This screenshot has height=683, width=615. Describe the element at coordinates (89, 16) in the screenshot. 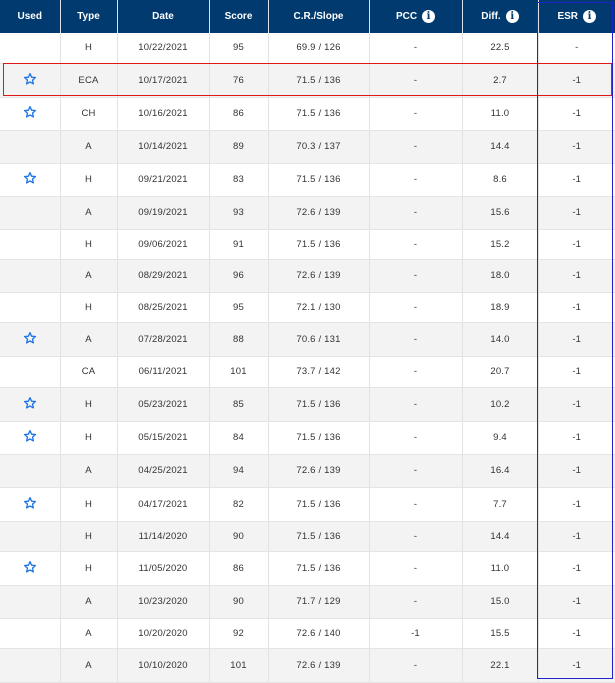

I see `header-type: Type` at that location.